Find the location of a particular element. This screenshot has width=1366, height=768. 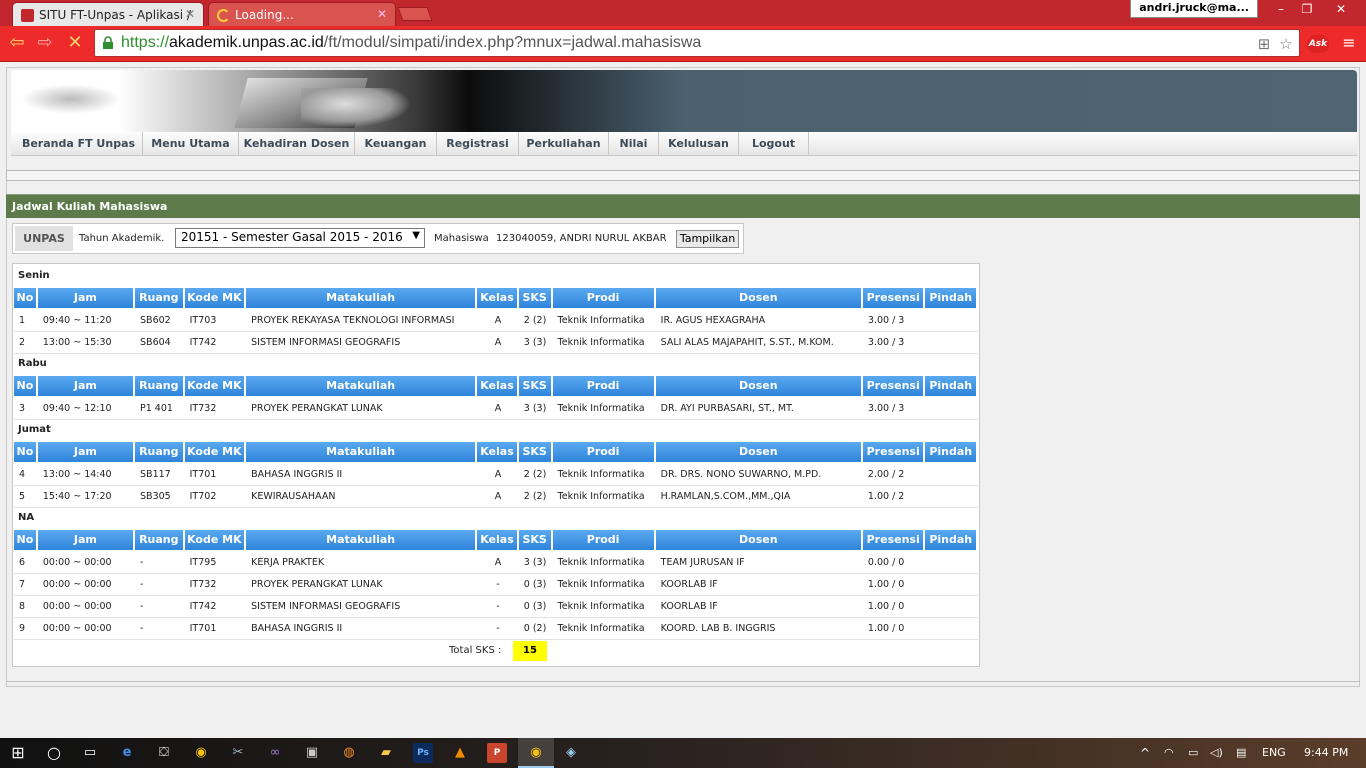

table-cell: 2 (2) is located at coordinates (535, 320).